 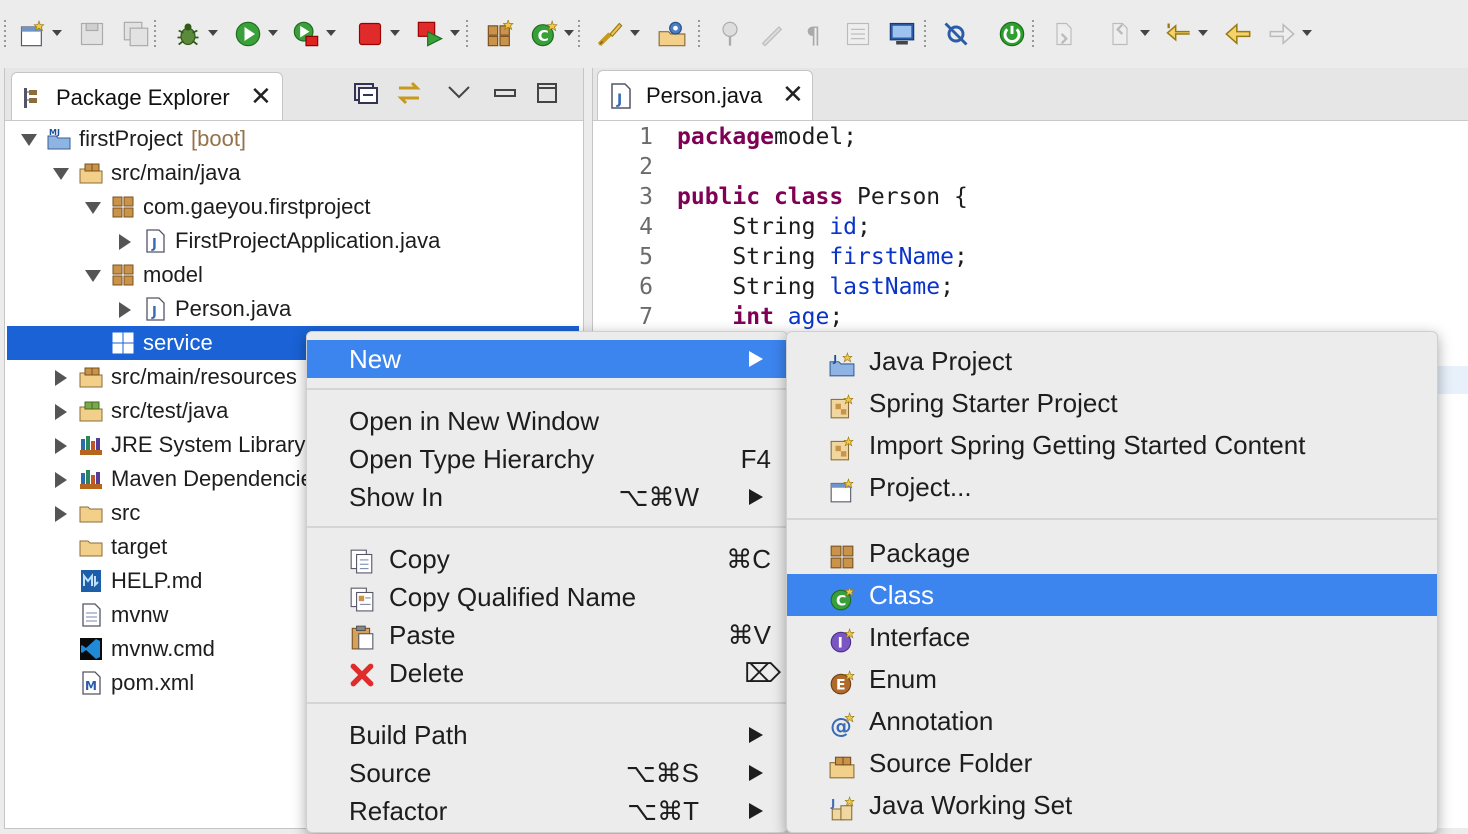 What do you see at coordinates (1030, 167) in the screenshot?
I see `code-line: 2` at bounding box center [1030, 167].